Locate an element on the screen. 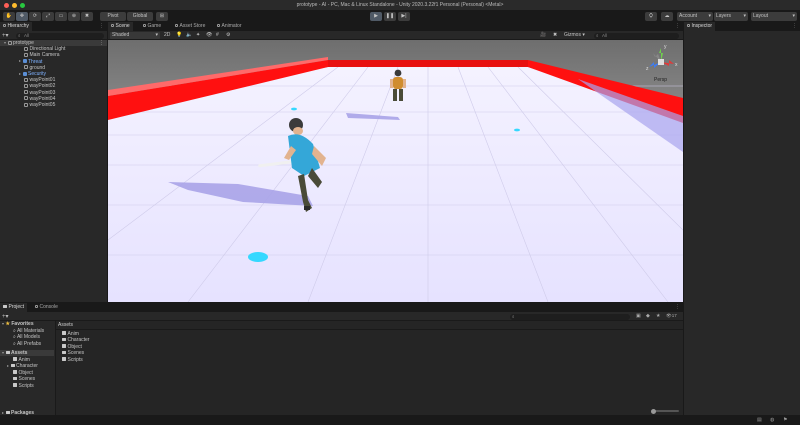 Image resolution: width=800 pixels, height=425 pixels. favorite-all-models: ⌕ All Models is located at coordinates (27, 337).